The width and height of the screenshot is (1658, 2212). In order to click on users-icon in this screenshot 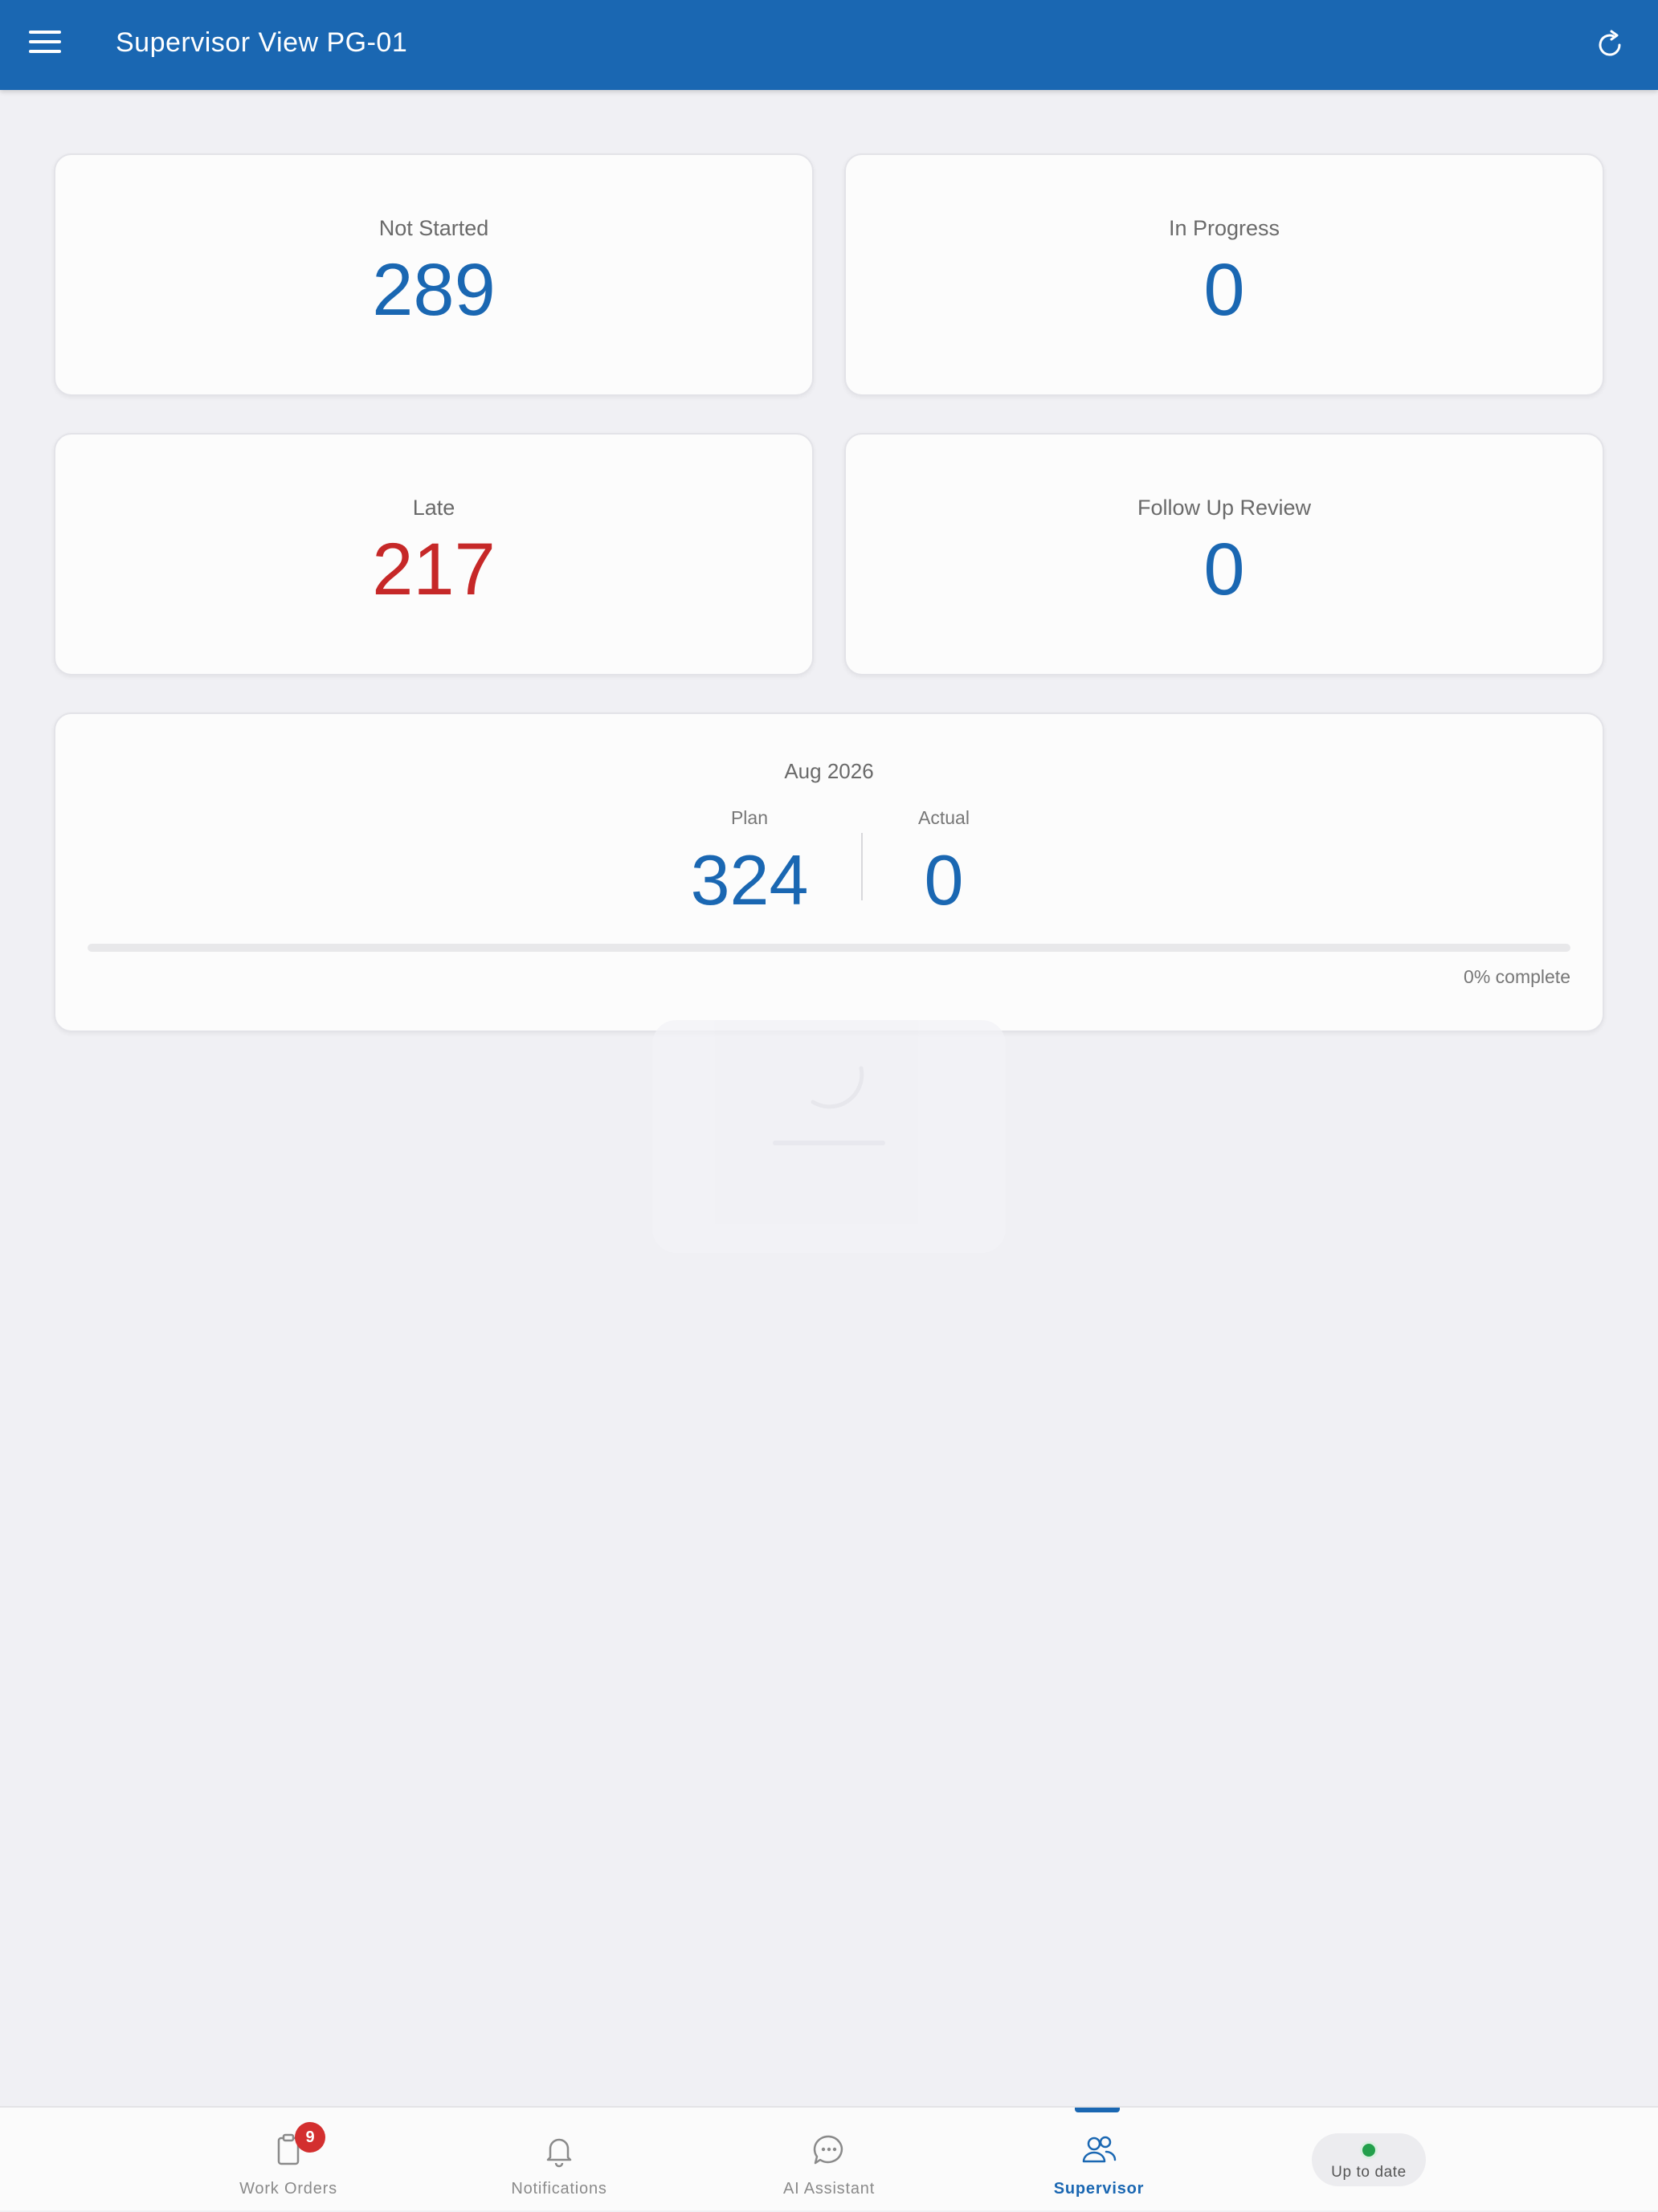, I will do `click(1099, 2149)`.